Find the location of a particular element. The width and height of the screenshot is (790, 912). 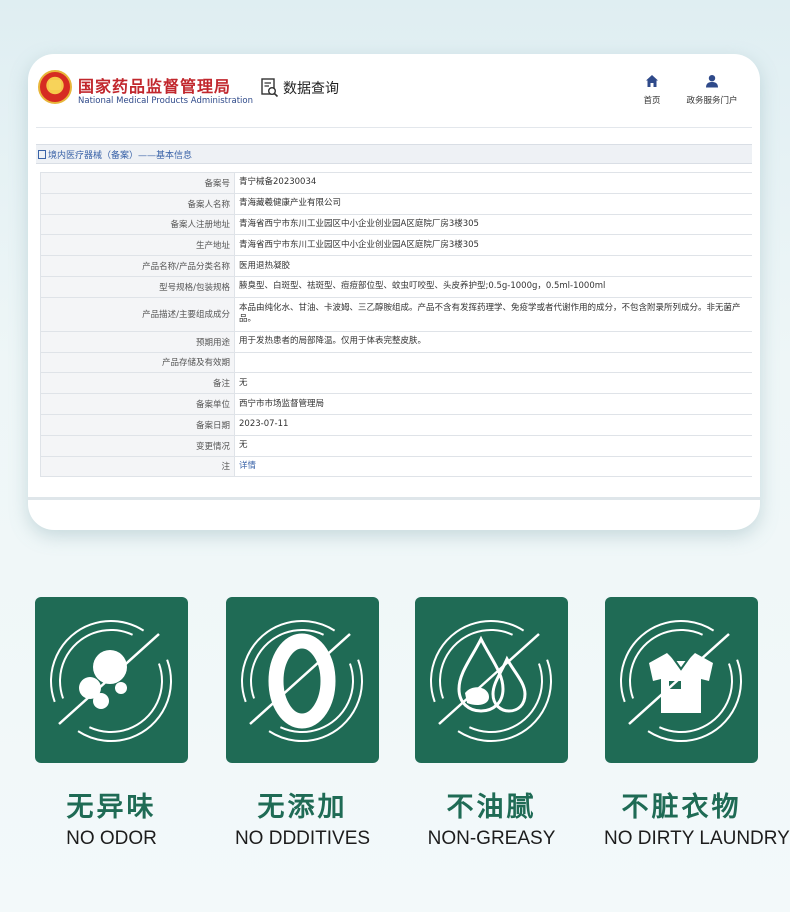

feature-title-cn: 无异味 is located at coordinates (111, 807).